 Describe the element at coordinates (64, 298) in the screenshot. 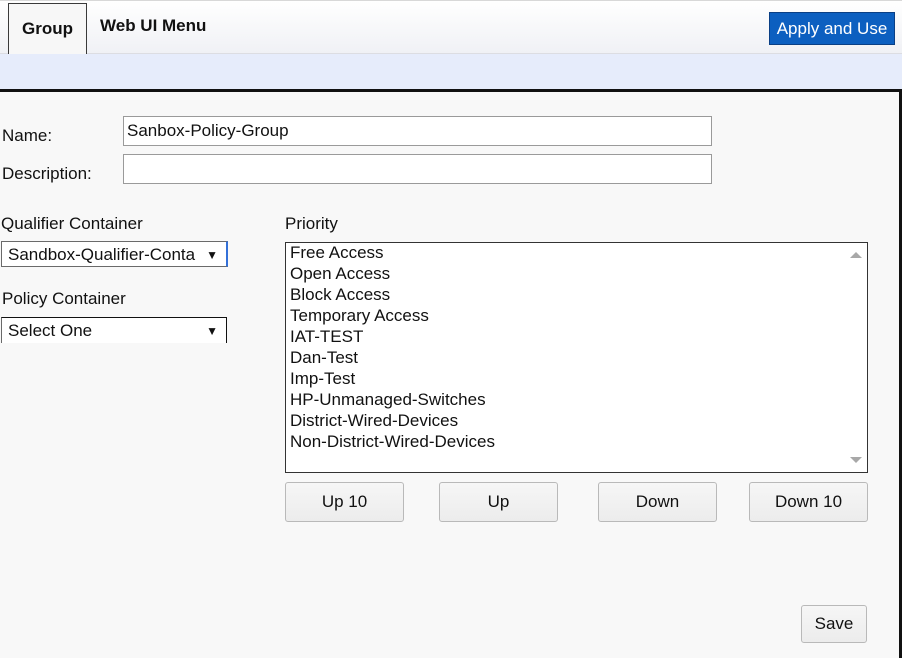

I see `policy-container-label: Policy Container` at that location.